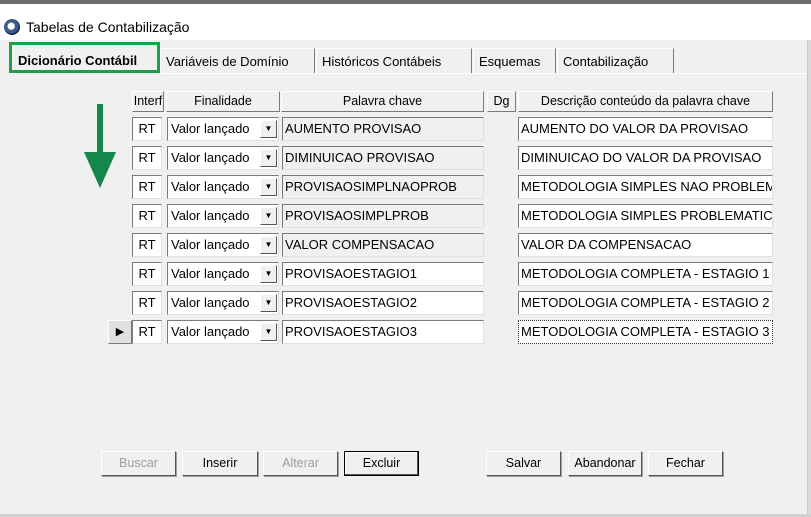 Image resolution: width=811 pixels, height=517 pixels. What do you see at coordinates (645, 187) in the screenshot?
I see `descricao-cell: METODOLOGIA SIMPLES NAO PROBLEMATICO` at bounding box center [645, 187].